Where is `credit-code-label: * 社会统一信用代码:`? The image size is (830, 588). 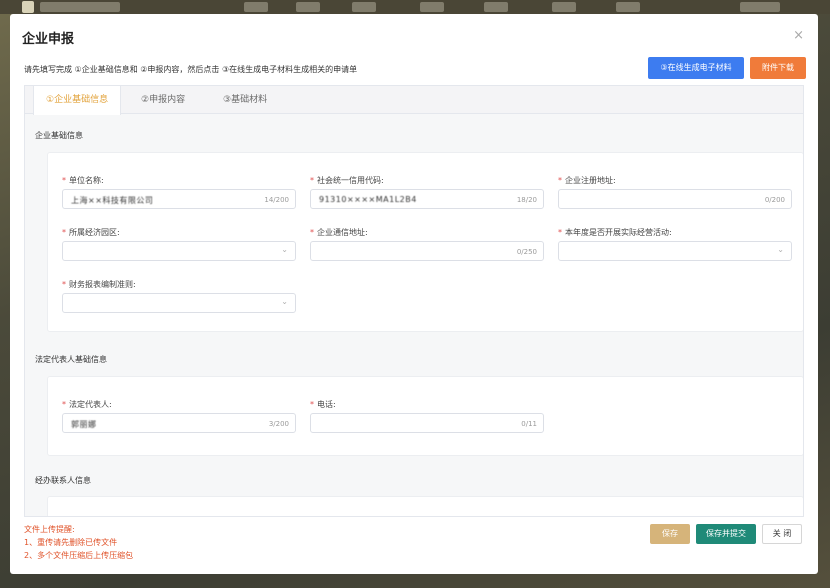
credit-code-label: * 社会统一信用代码: is located at coordinates (347, 180).